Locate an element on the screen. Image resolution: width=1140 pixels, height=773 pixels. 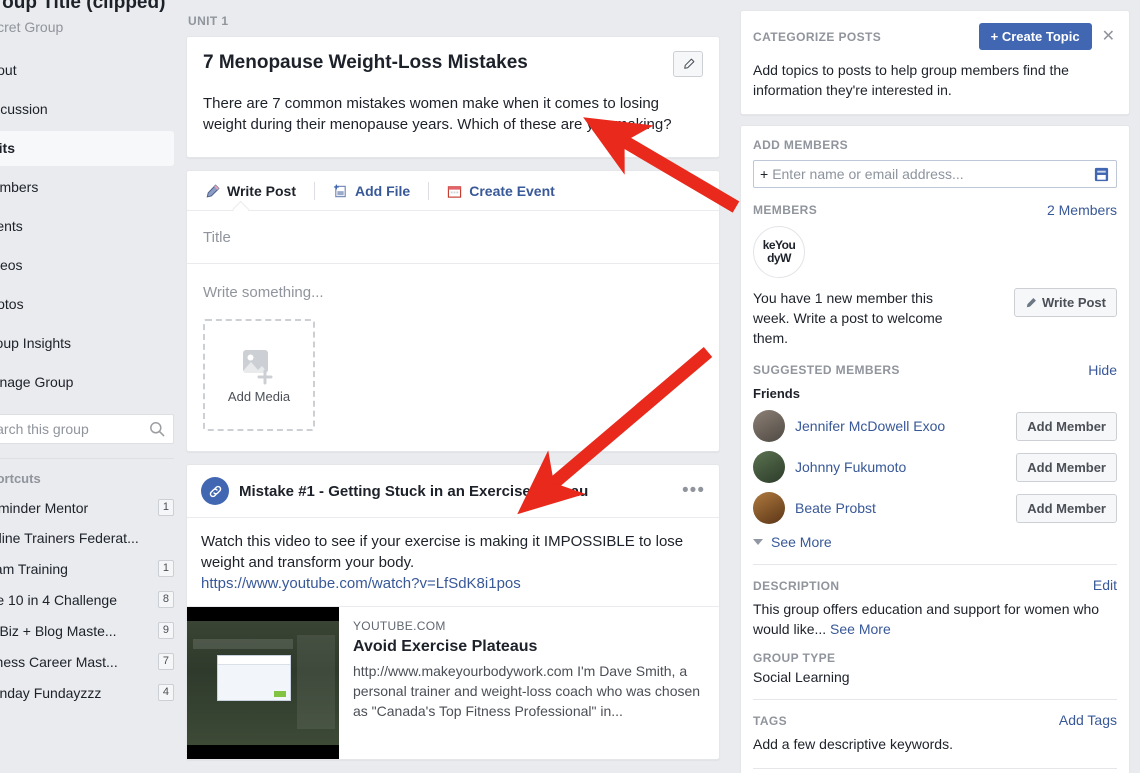
categorize-title: CATEGORIZE POSTS is located at coordinates (817, 36).